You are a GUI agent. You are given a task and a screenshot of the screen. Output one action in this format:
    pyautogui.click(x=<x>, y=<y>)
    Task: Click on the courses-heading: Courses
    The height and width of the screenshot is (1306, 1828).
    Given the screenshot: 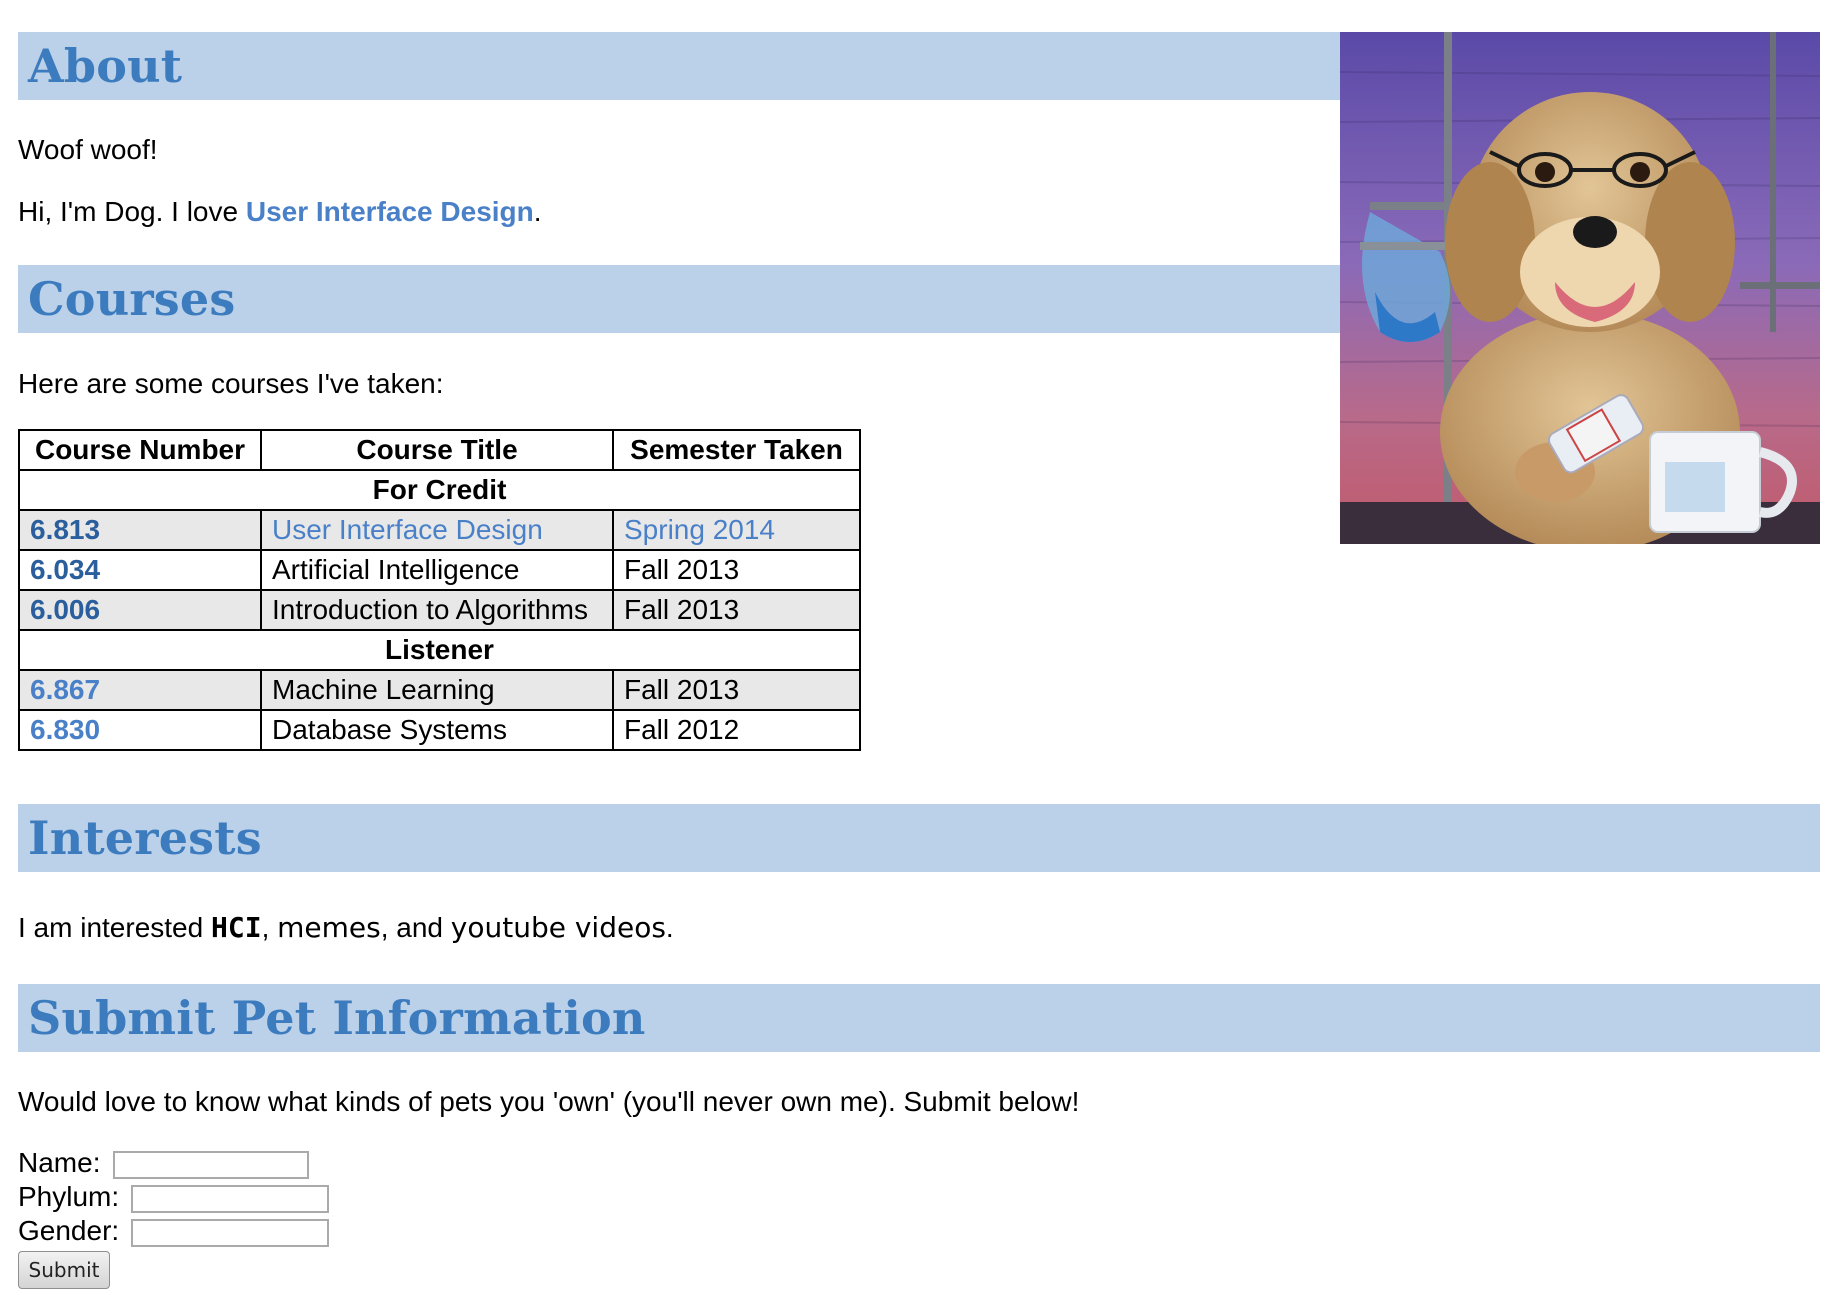 What is the action you would take?
    pyautogui.click(x=132, y=299)
    